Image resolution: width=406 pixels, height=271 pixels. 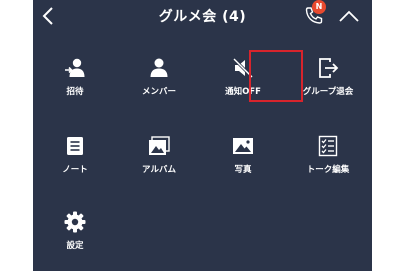 What do you see at coordinates (276, 76) in the screenshot?
I see `highlight-box` at bounding box center [276, 76].